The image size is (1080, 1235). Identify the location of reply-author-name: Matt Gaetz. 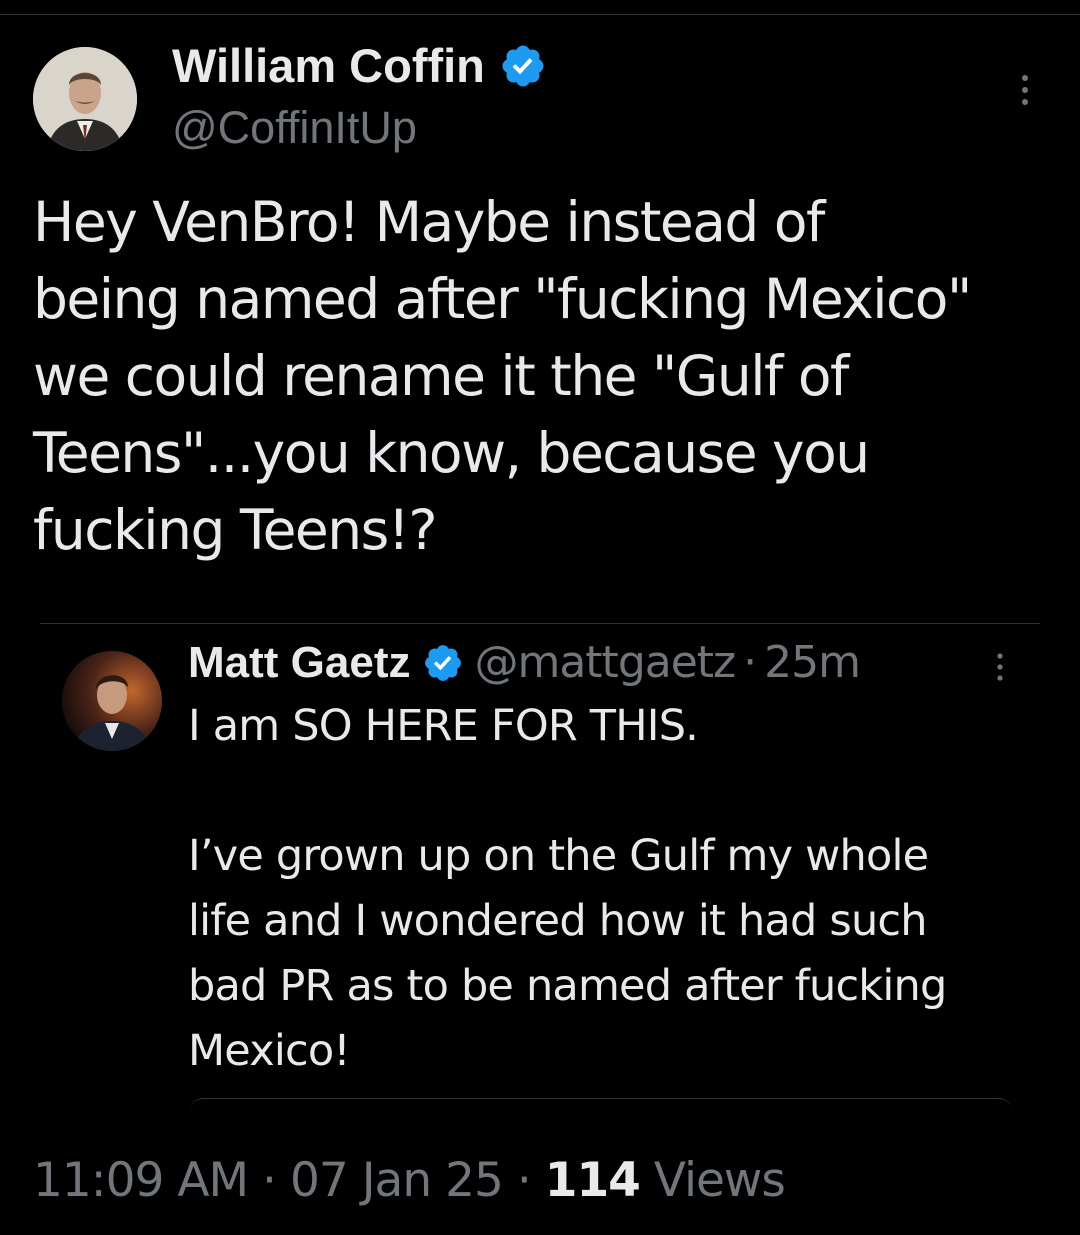
(299, 663).